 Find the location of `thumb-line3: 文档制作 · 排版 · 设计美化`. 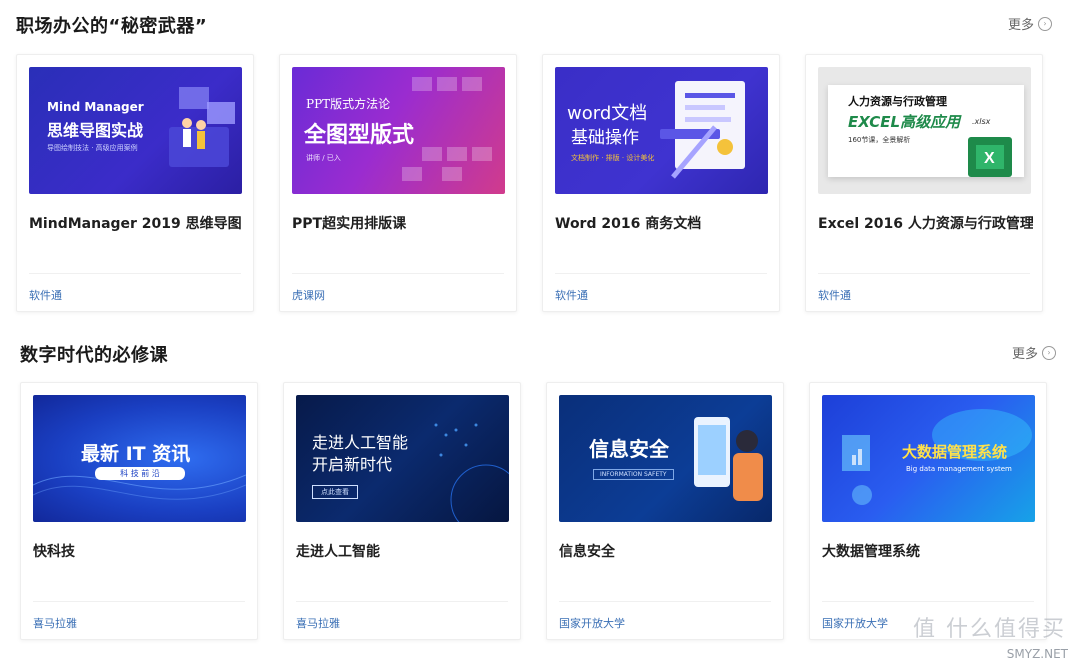

thumb-line3: 文档制作 · 排版 · 设计美化 is located at coordinates (613, 158).